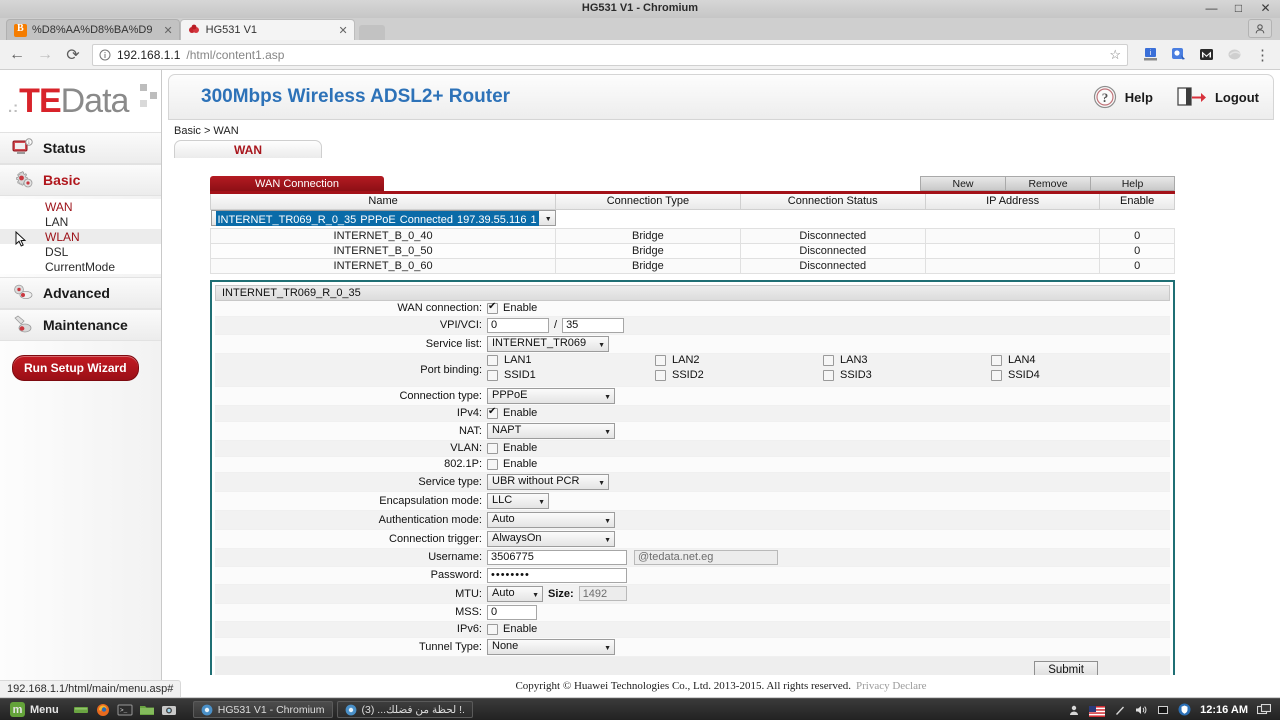 This screenshot has width=1280, height=720. I want to click on port-binding-ssid3-checkbox, so click(828, 375).